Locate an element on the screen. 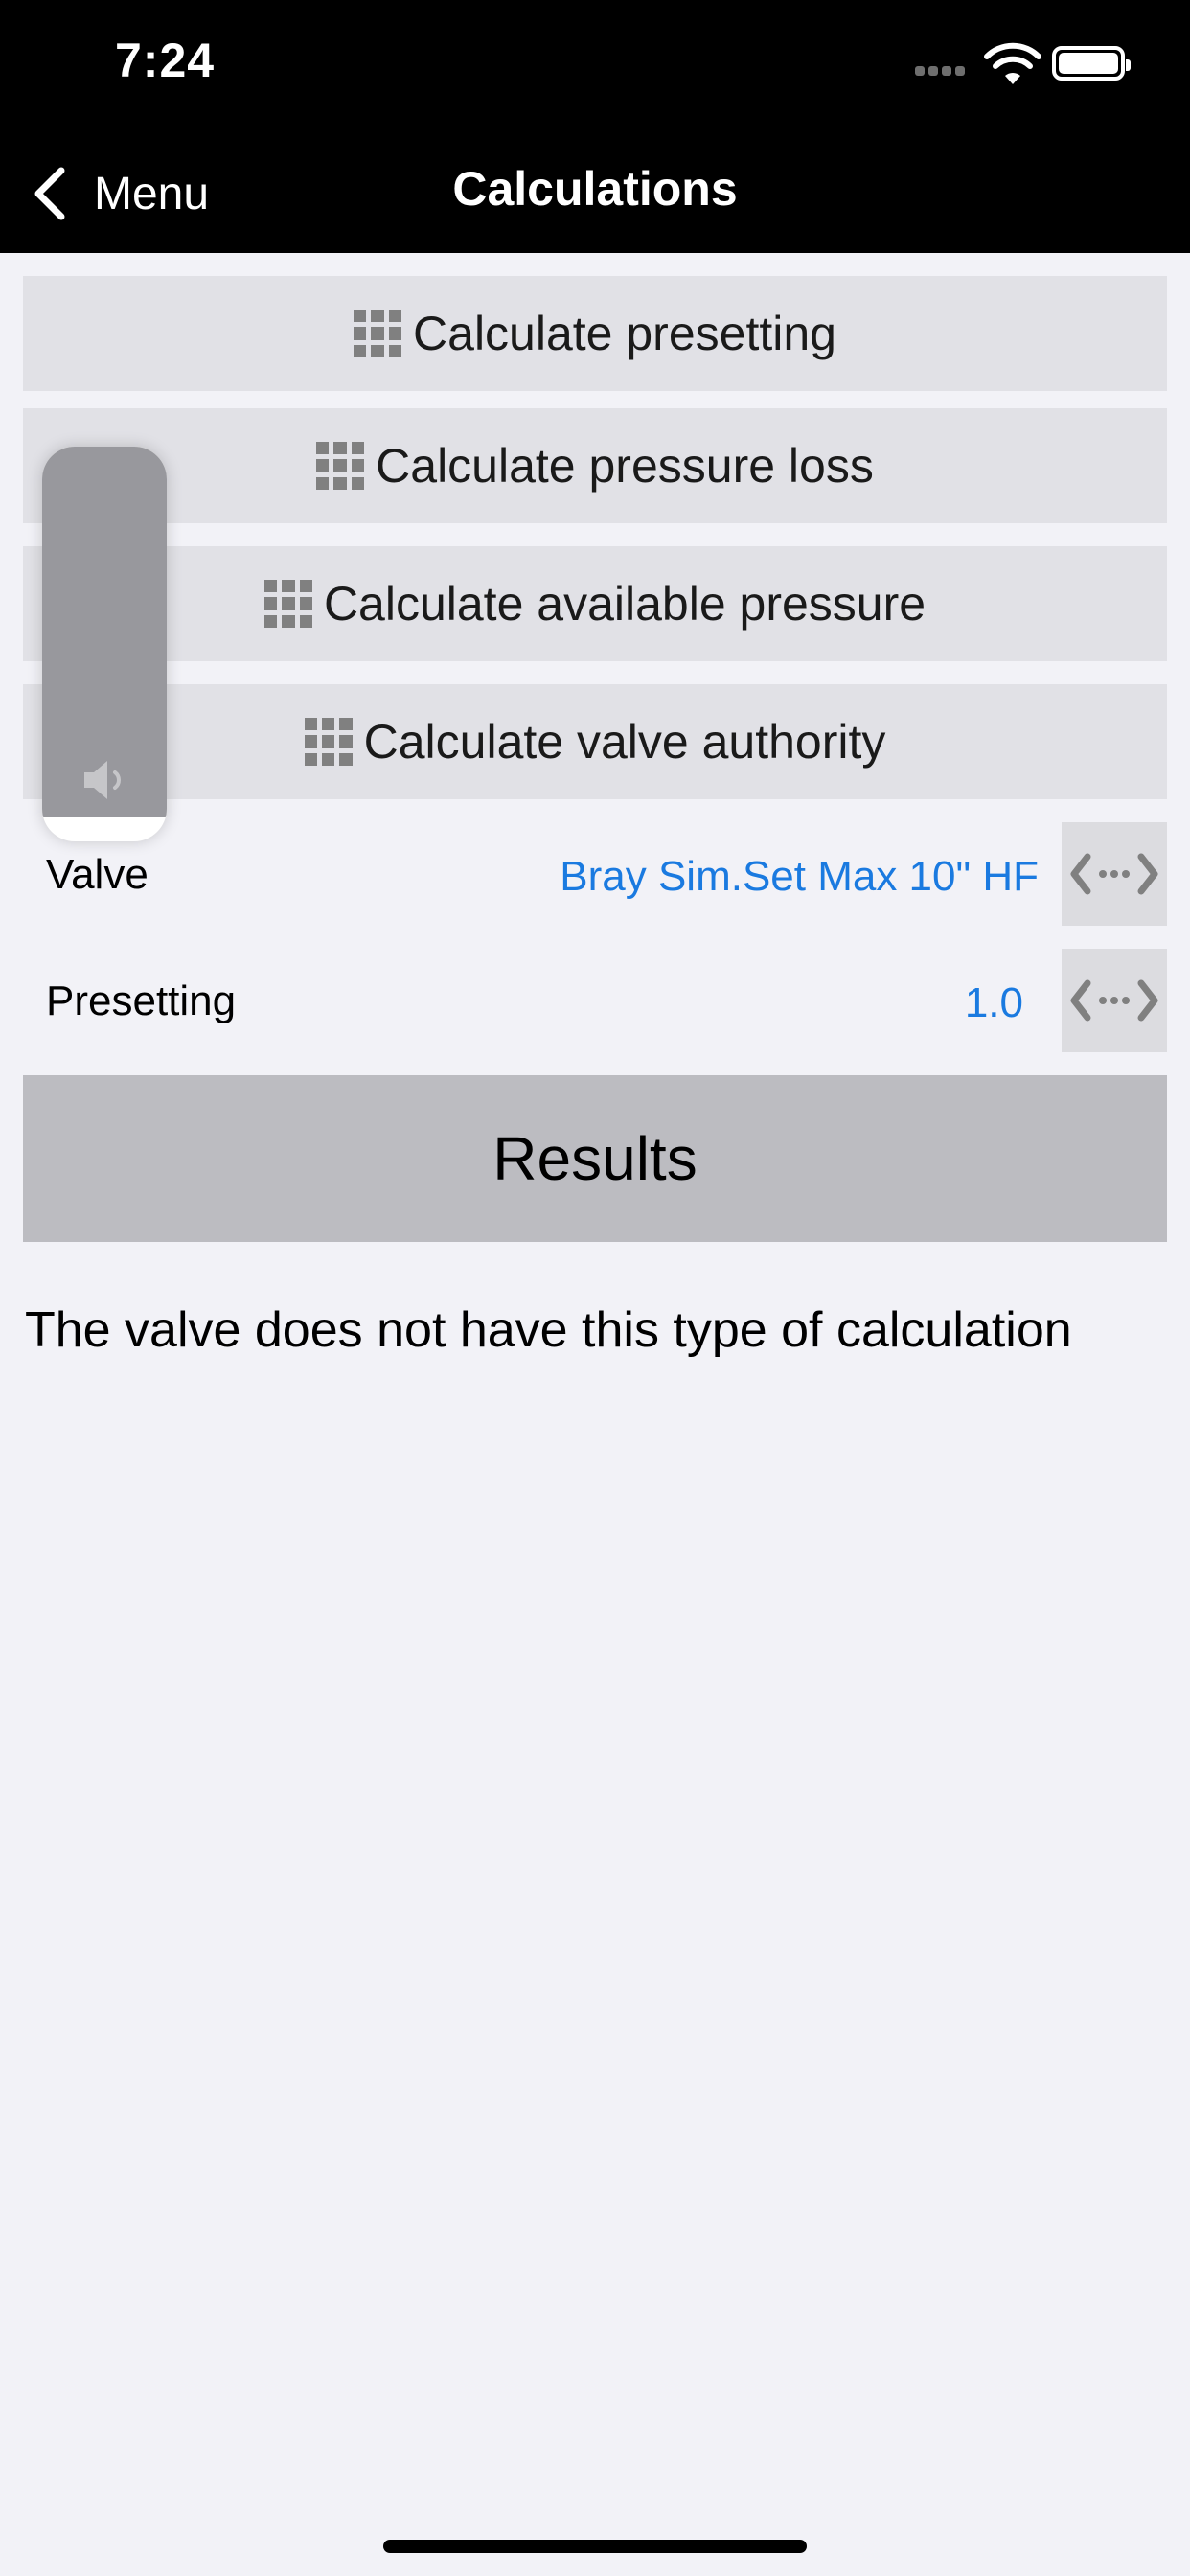 The width and height of the screenshot is (1190, 2576). presetting-row: Presetting 1.0 is located at coordinates (595, 1000).